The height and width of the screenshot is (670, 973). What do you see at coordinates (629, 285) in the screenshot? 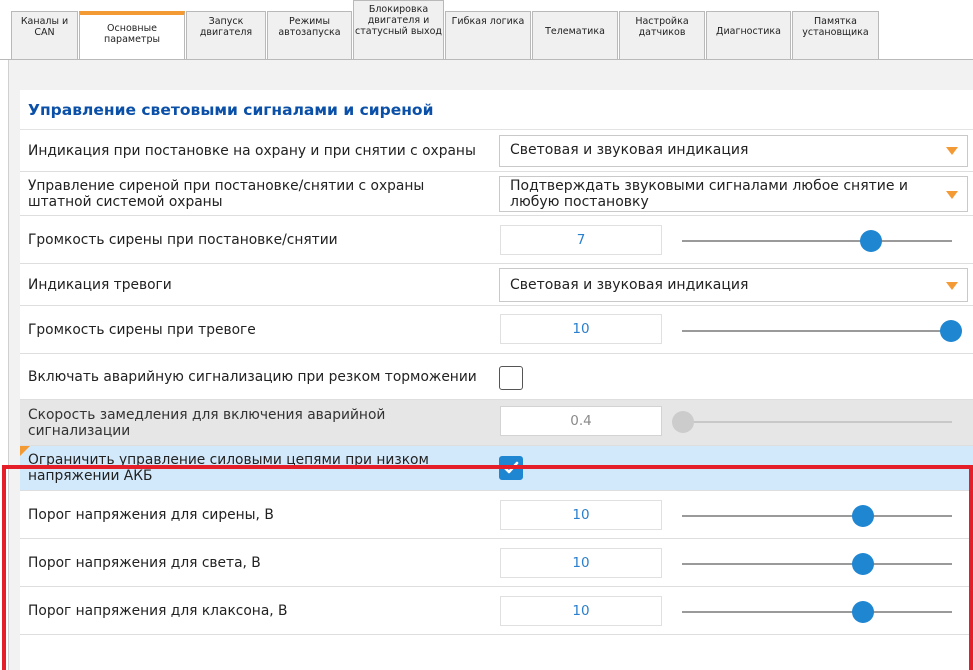
I see `alarm-indication-value: Световая и звуковая индикация` at bounding box center [629, 285].